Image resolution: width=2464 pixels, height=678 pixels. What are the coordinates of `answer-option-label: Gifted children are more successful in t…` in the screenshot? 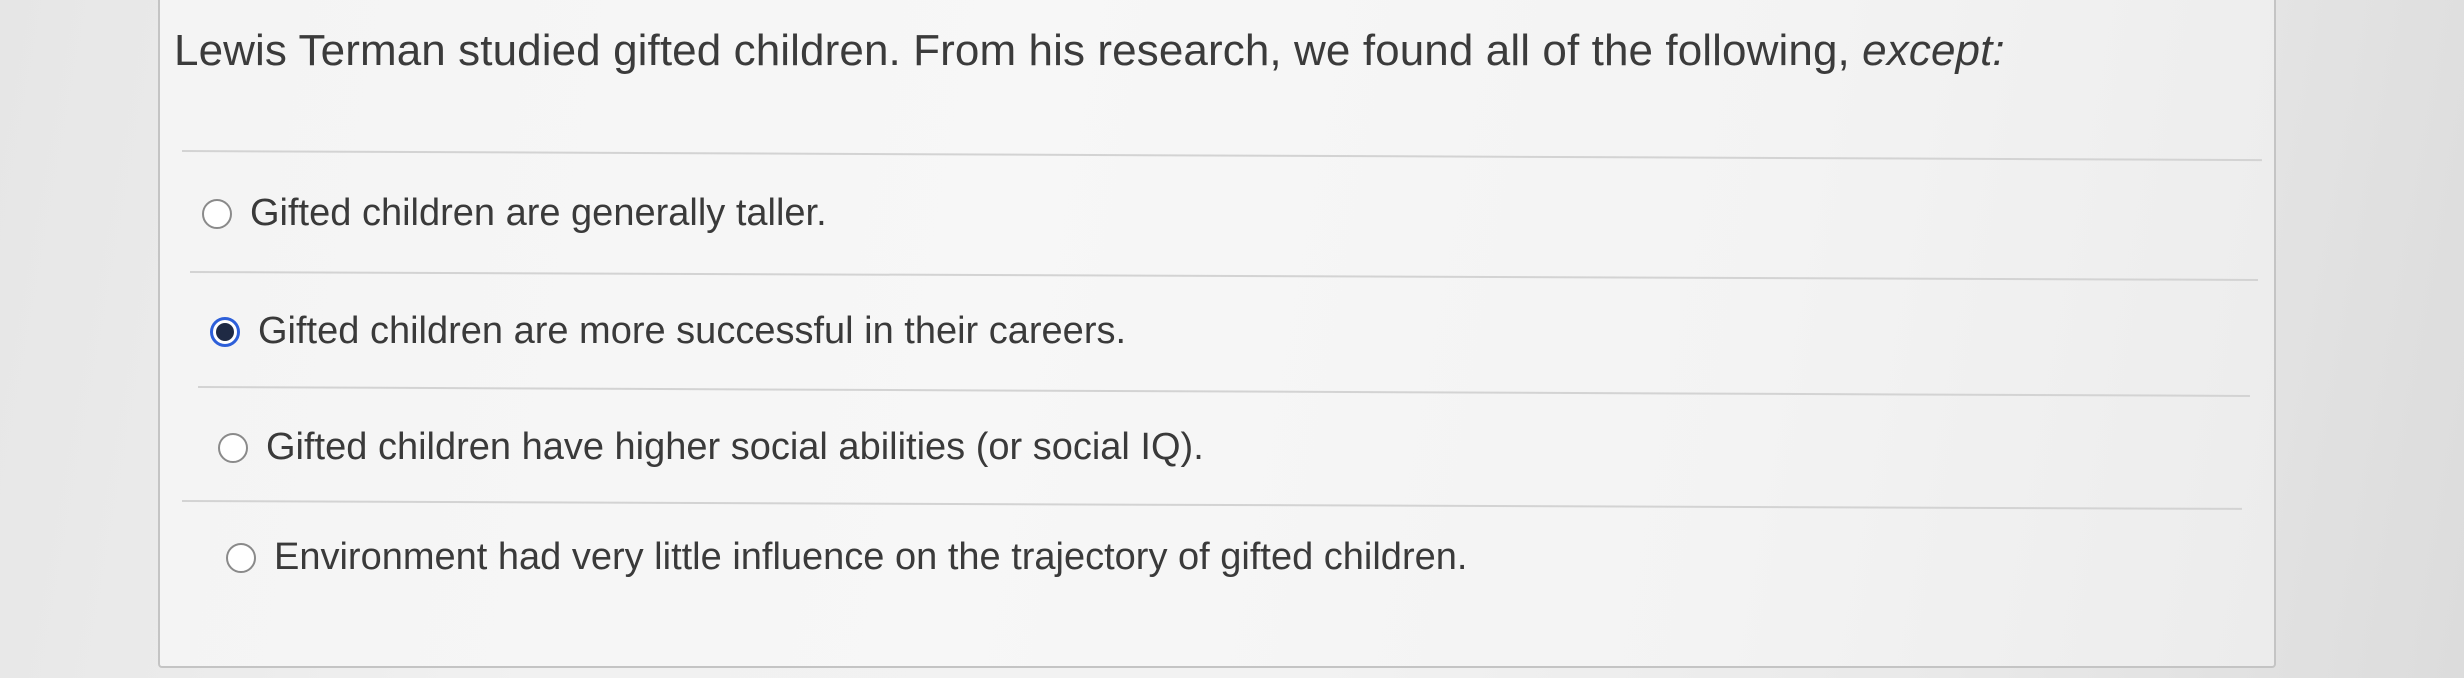 It's located at (692, 331).